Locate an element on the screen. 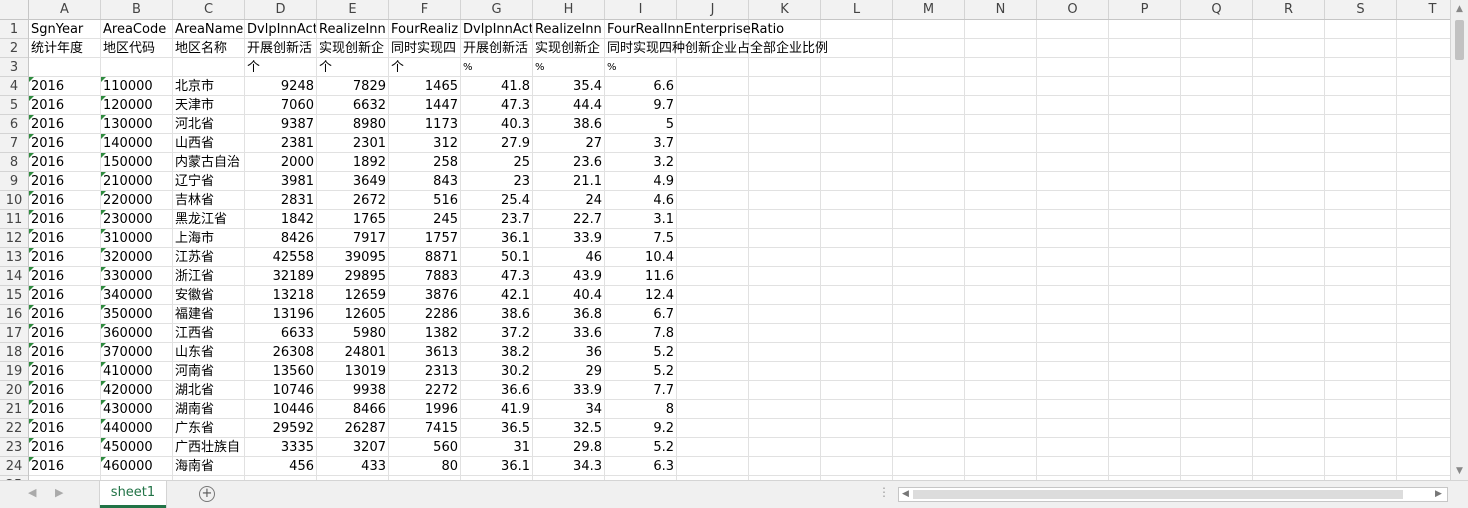  cell-O12 is located at coordinates (1073, 238).